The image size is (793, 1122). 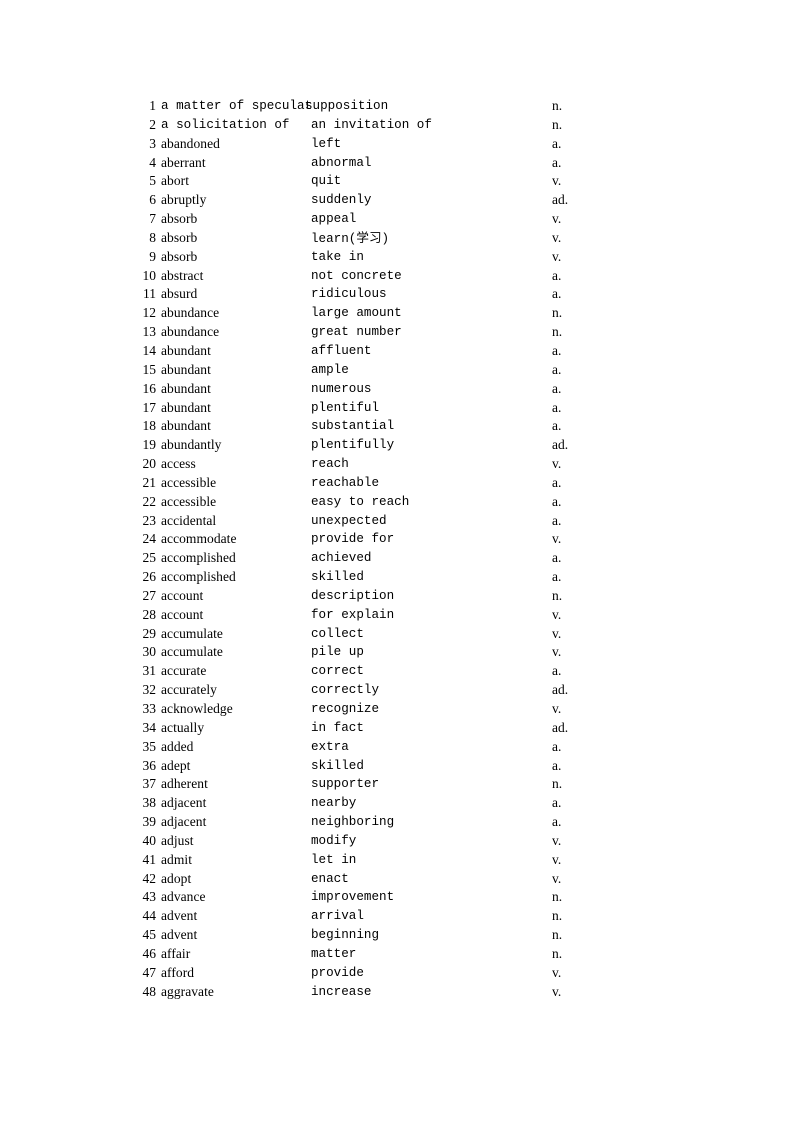 What do you see at coordinates (353, 445) in the screenshot?
I see `synonym-definition: plentifully` at bounding box center [353, 445].